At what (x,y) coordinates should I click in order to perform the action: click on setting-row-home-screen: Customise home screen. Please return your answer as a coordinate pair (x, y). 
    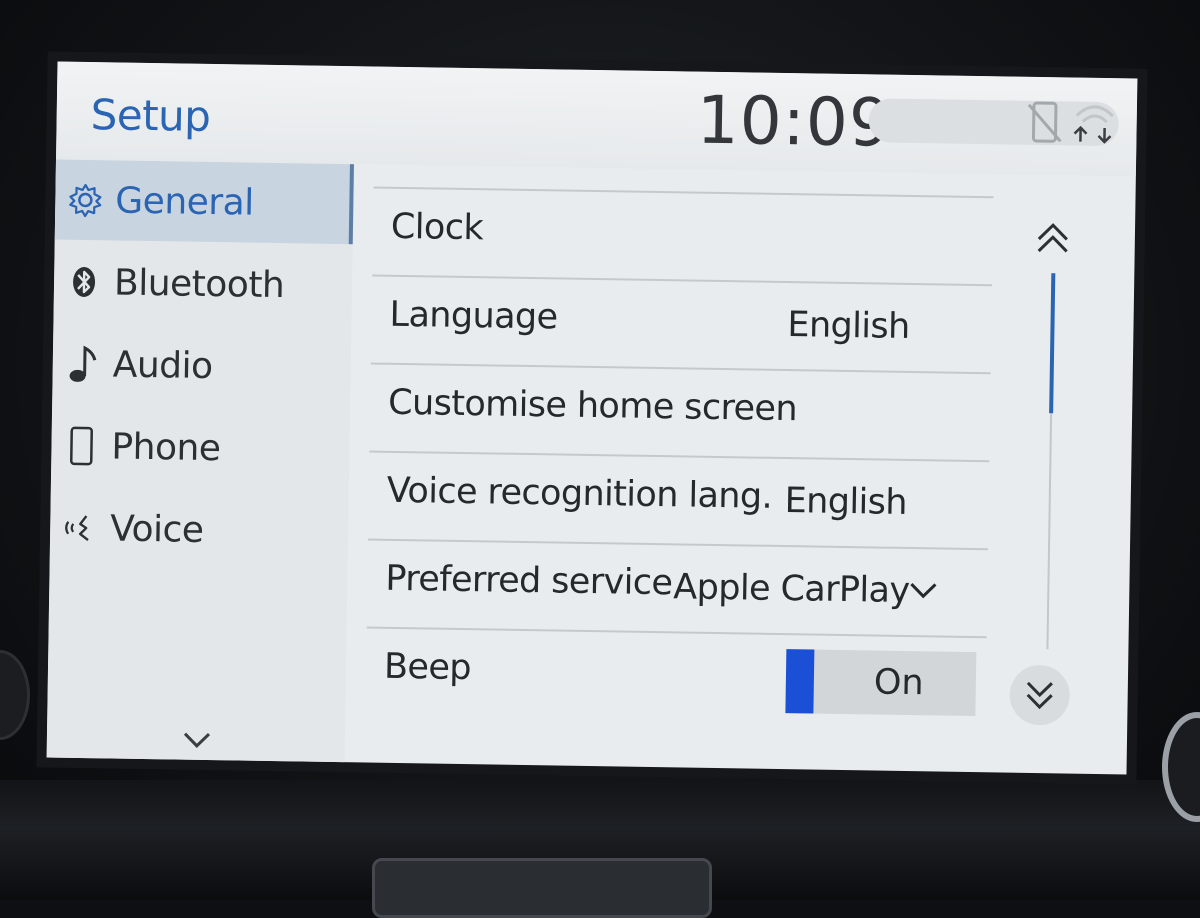
    Looking at the image, I should click on (680, 410).